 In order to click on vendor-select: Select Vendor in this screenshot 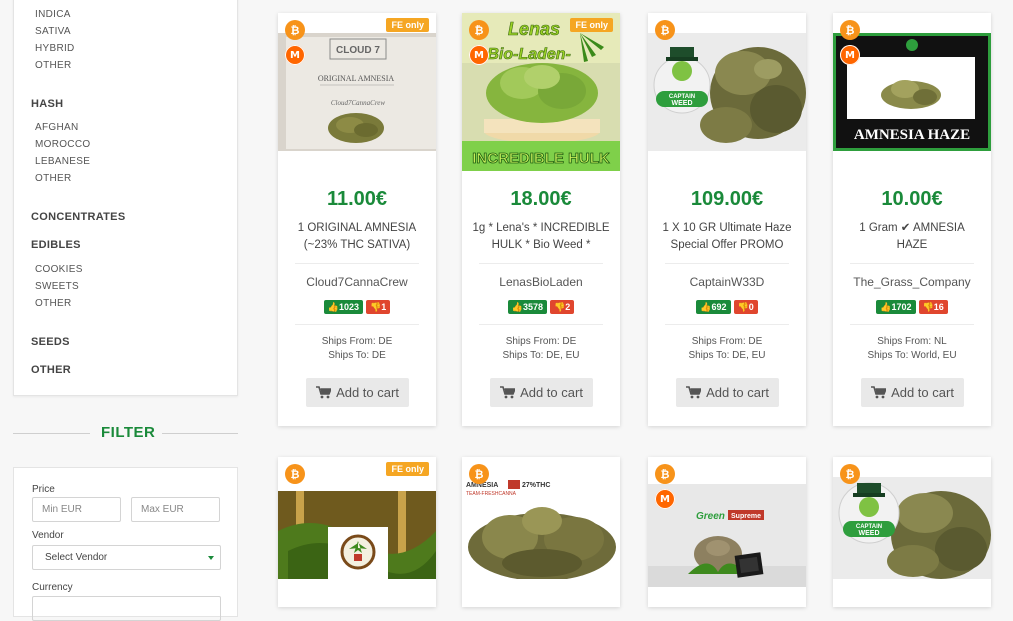, I will do `click(126, 557)`.